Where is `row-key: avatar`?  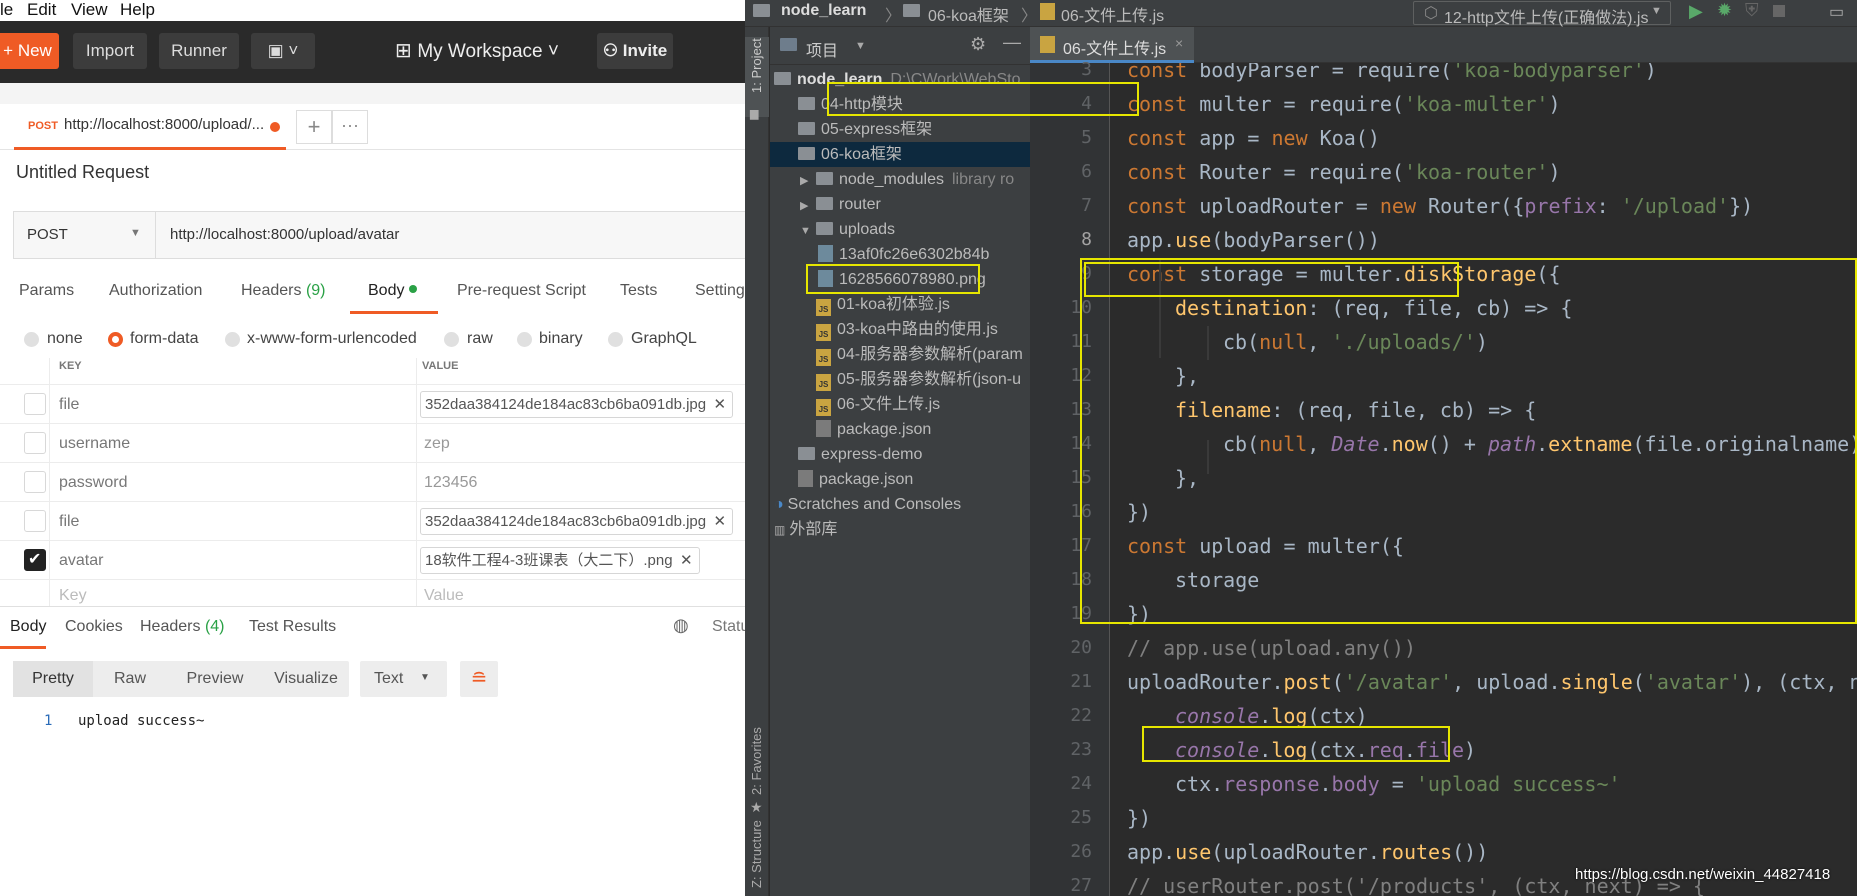
row-key: avatar is located at coordinates (81, 561).